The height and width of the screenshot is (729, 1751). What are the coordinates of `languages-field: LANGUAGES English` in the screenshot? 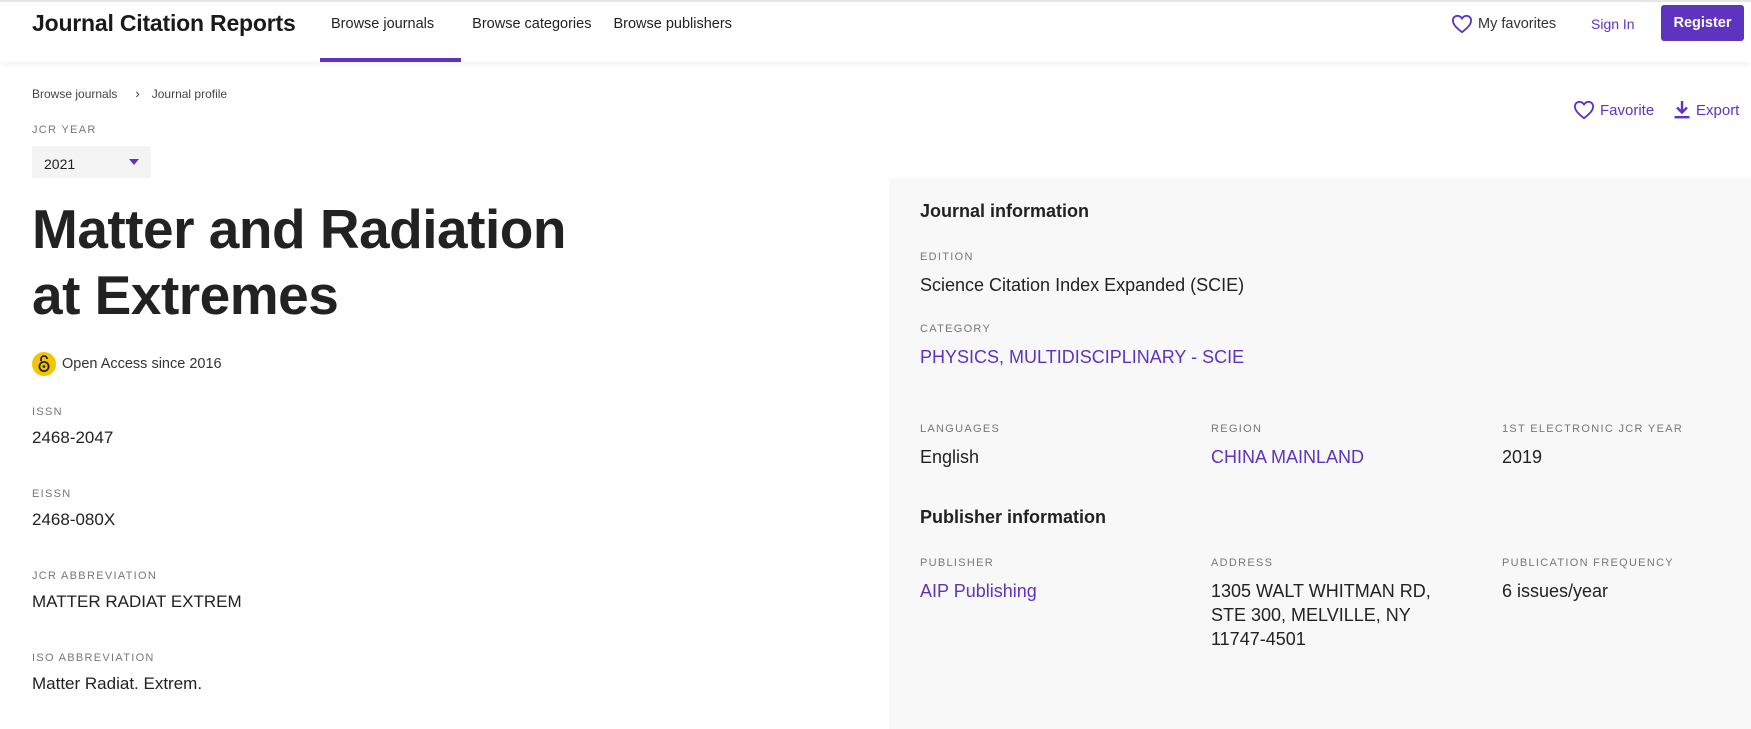 It's located at (960, 446).